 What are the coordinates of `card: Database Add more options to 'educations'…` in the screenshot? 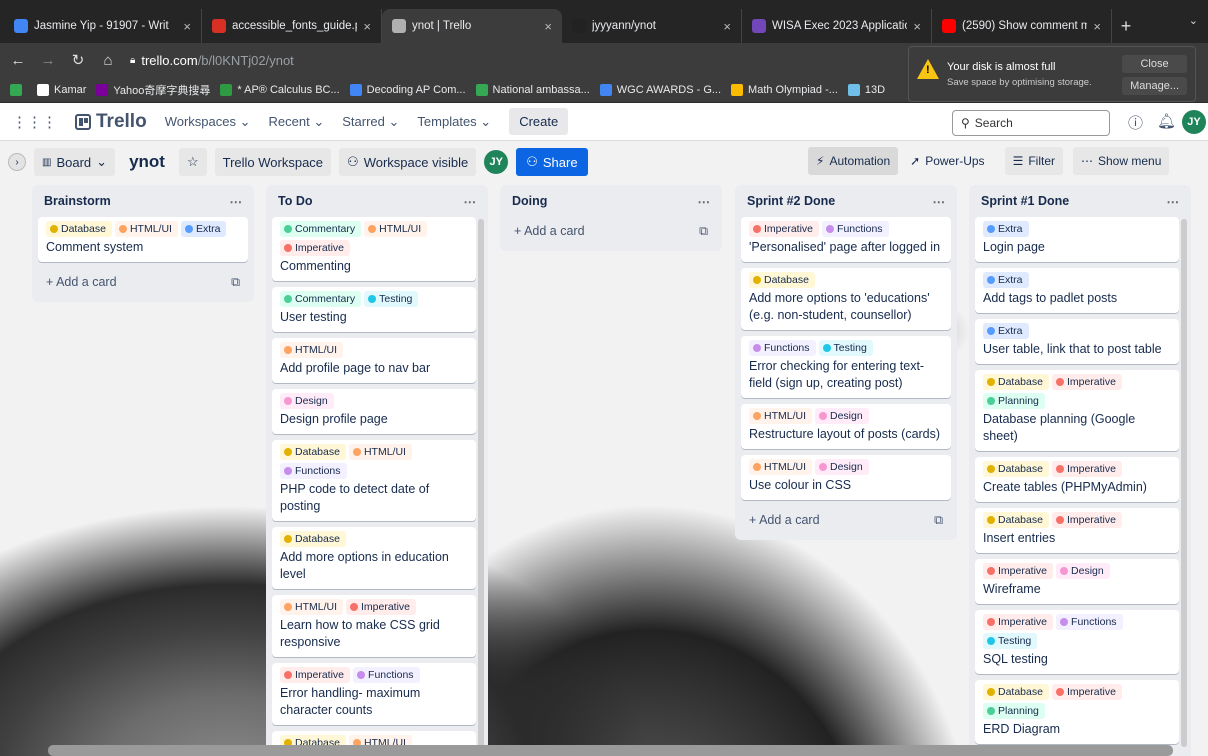 It's located at (846, 299).